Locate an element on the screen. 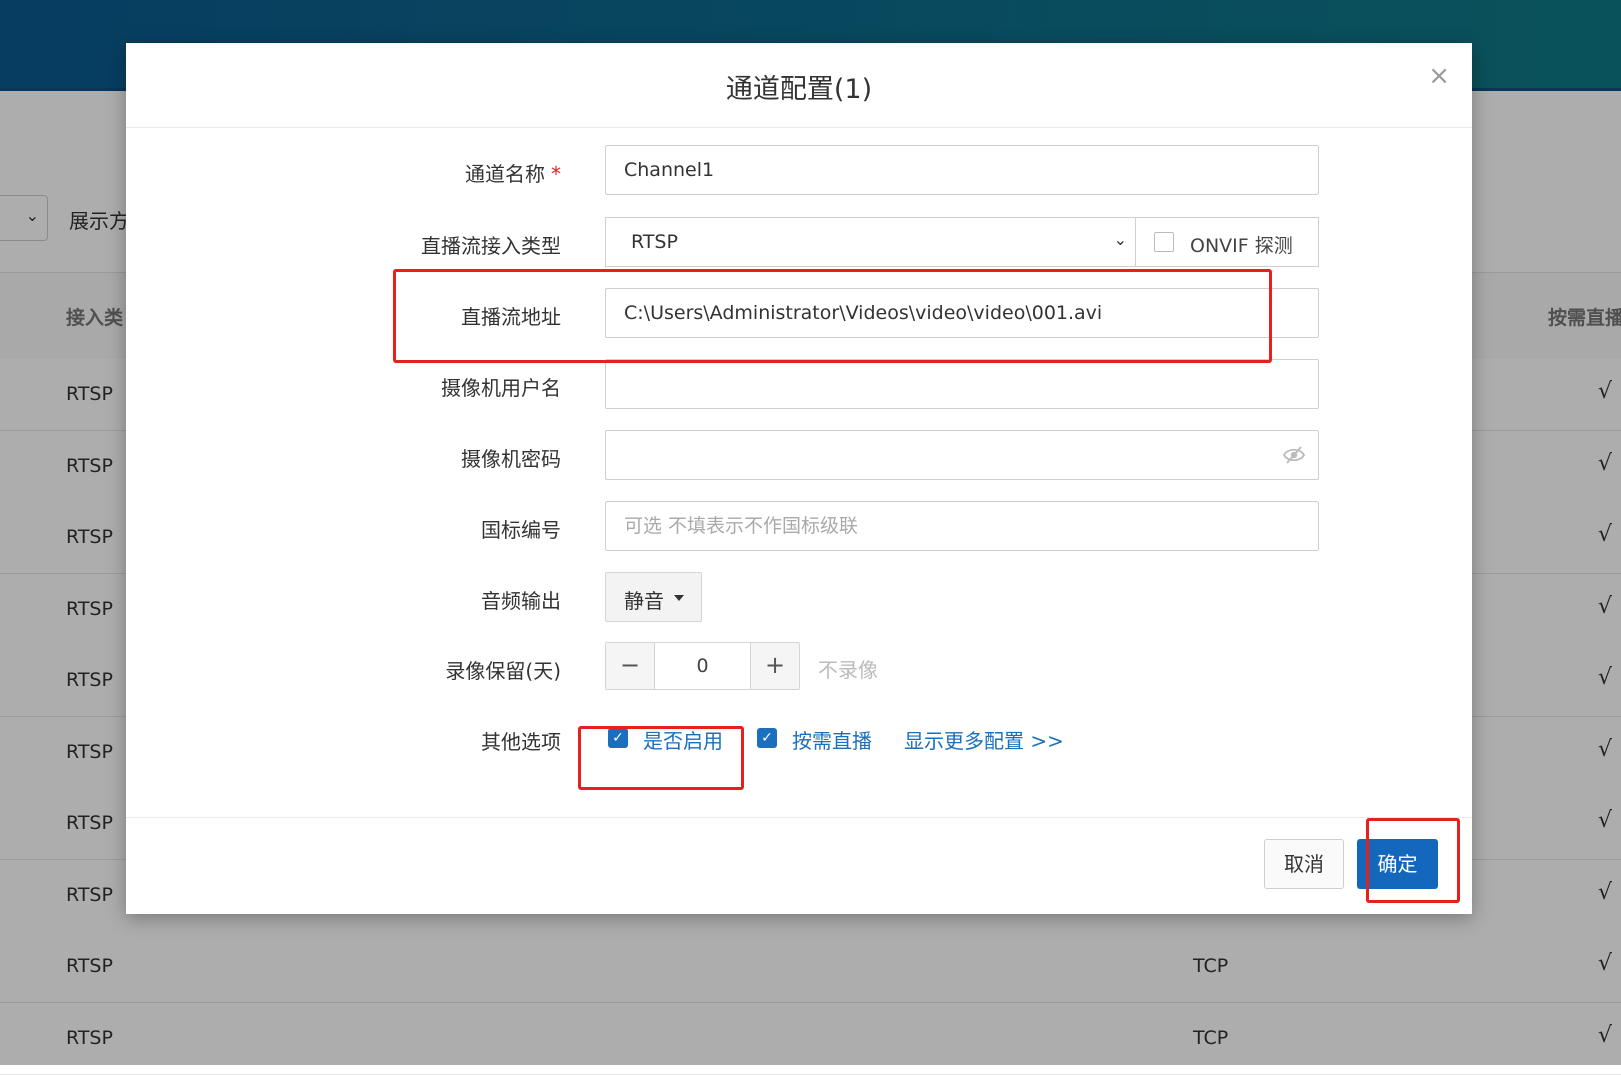 The height and width of the screenshot is (1075, 1621). audio-output-label: 音频输出 is located at coordinates (521, 601).